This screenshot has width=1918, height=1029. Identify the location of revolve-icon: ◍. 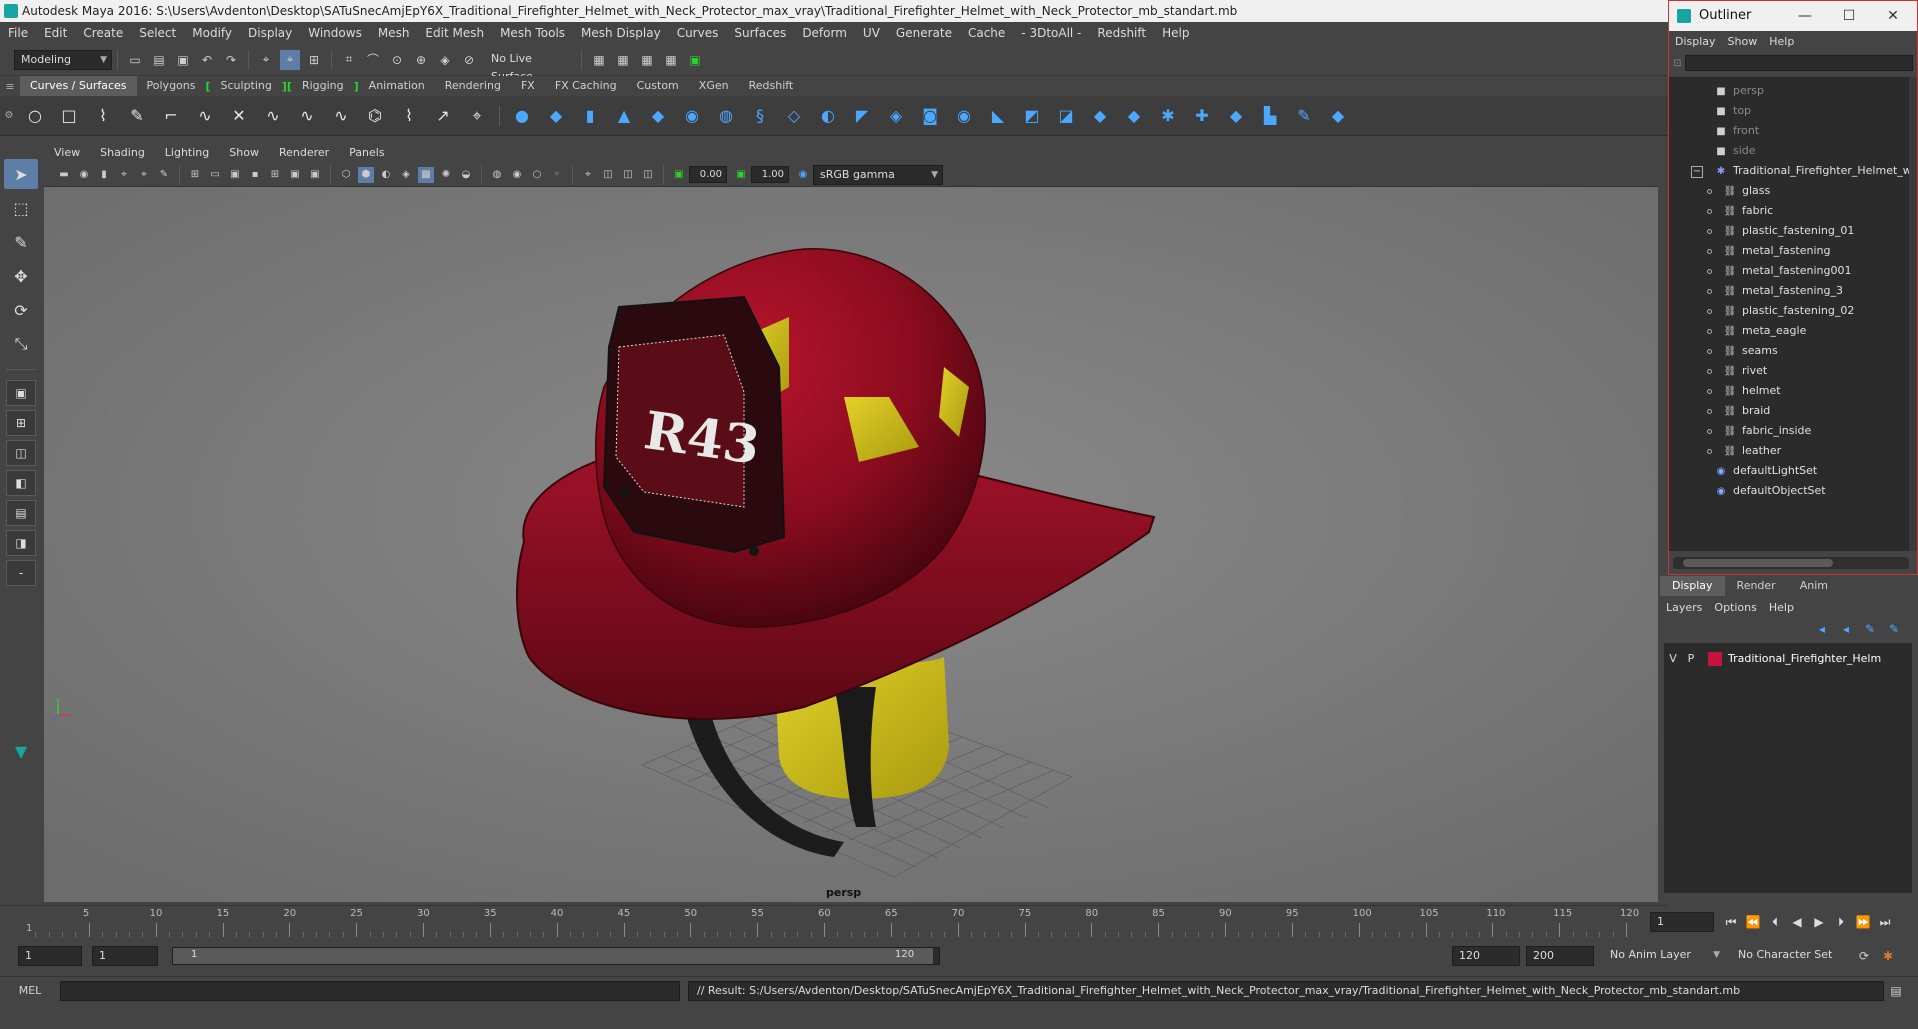
(726, 116).